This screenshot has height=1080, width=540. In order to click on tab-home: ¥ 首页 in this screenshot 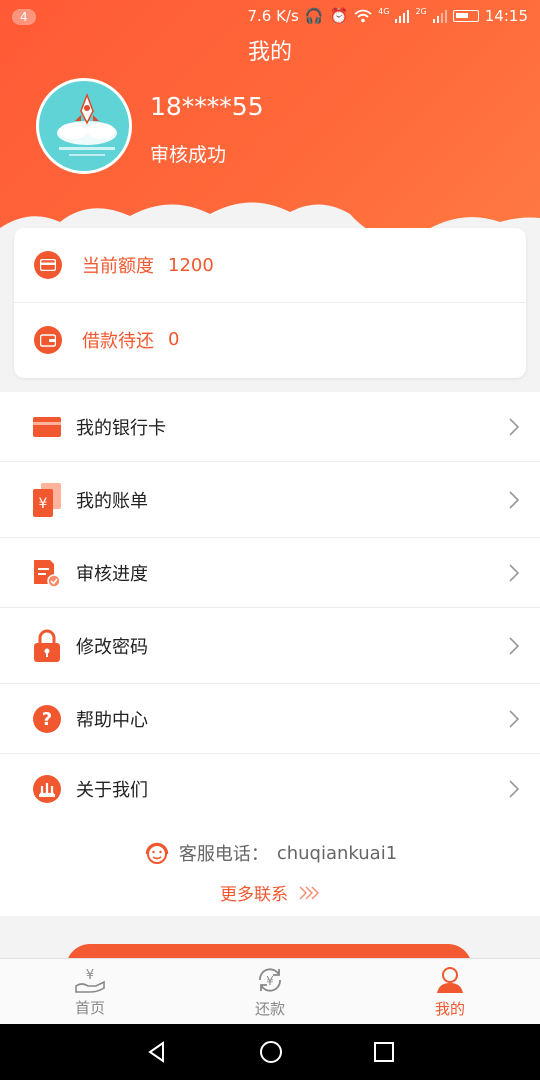, I will do `click(90, 991)`.